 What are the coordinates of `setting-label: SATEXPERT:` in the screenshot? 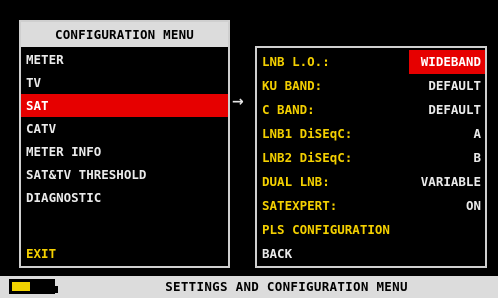 It's located at (300, 205).